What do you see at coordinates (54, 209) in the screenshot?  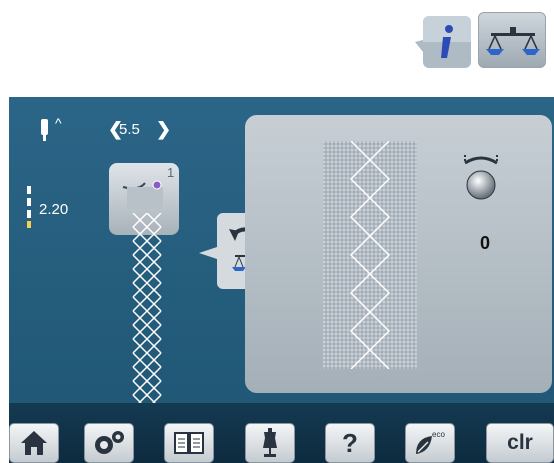 I see `stitch-length-value: 2.20` at bounding box center [54, 209].